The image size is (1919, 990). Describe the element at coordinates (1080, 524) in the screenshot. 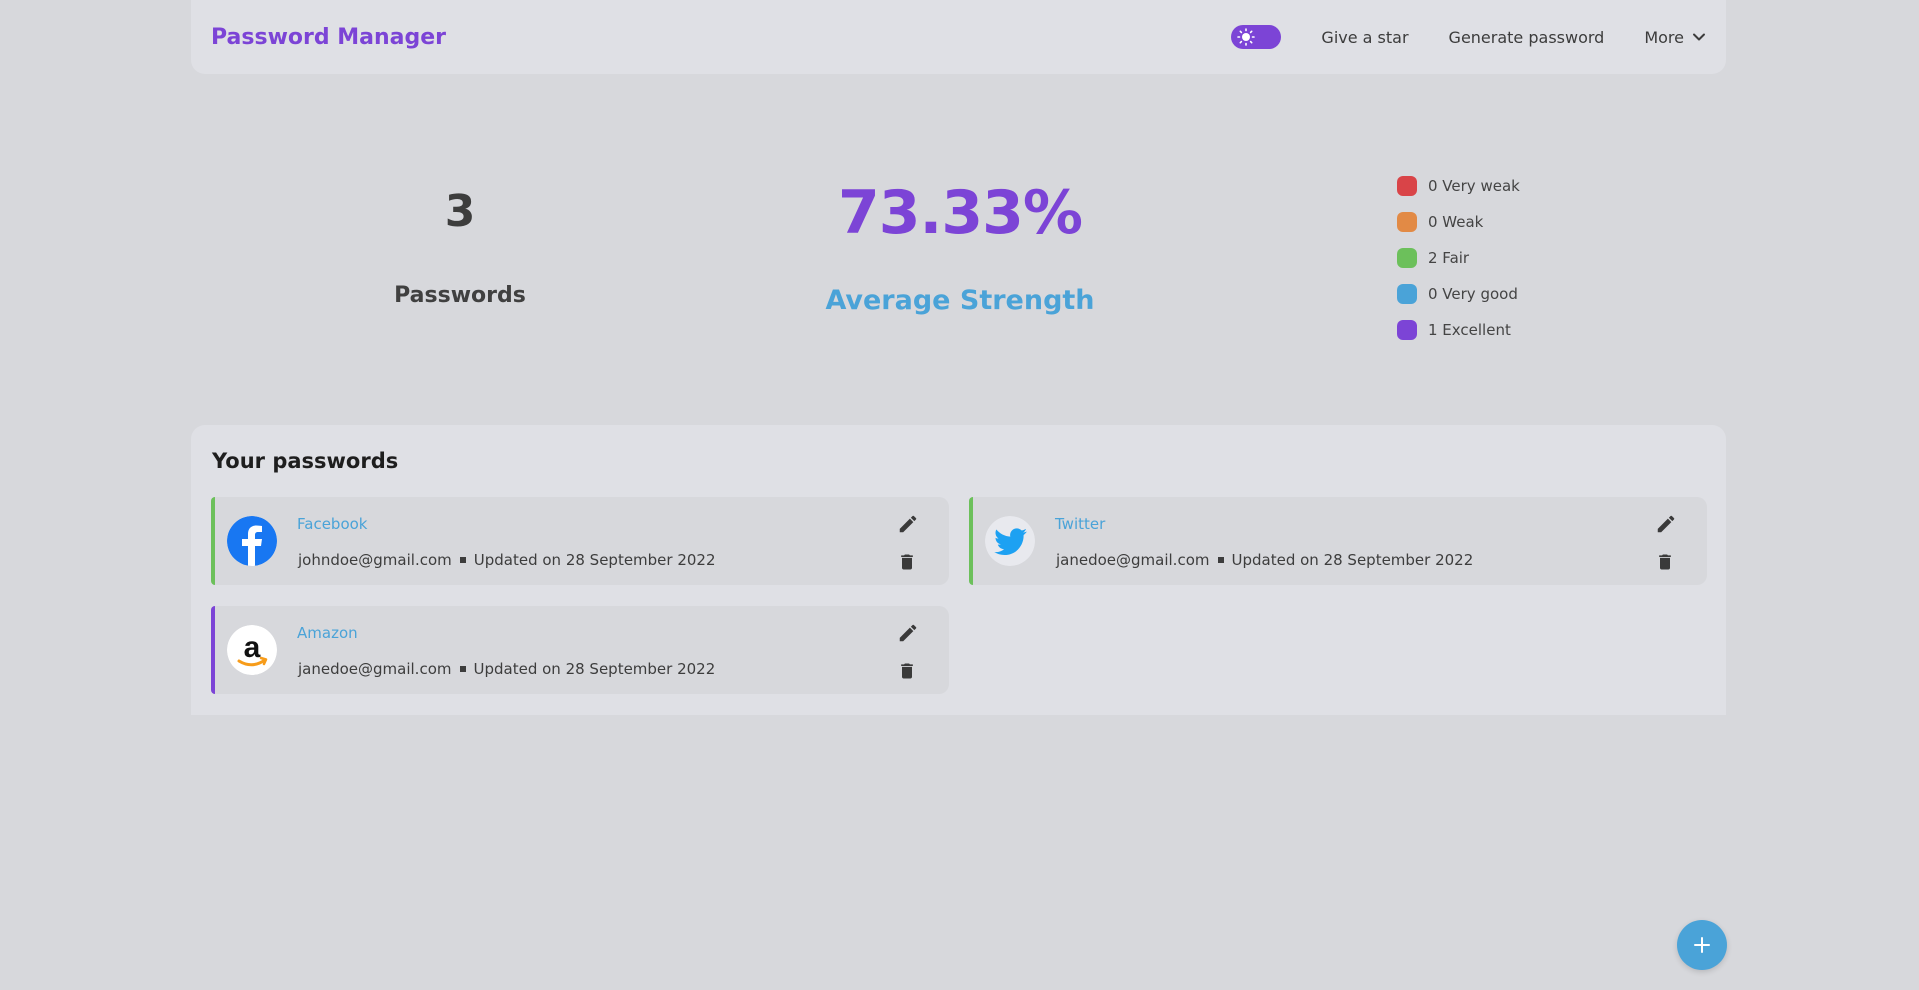

I see `card-site-name: Twitter` at that location.